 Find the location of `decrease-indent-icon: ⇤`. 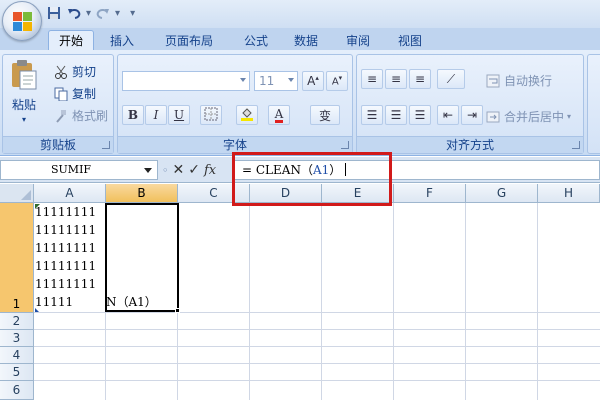

decrease-indent-icon: ⇤ is located at coordinates (448, 115).